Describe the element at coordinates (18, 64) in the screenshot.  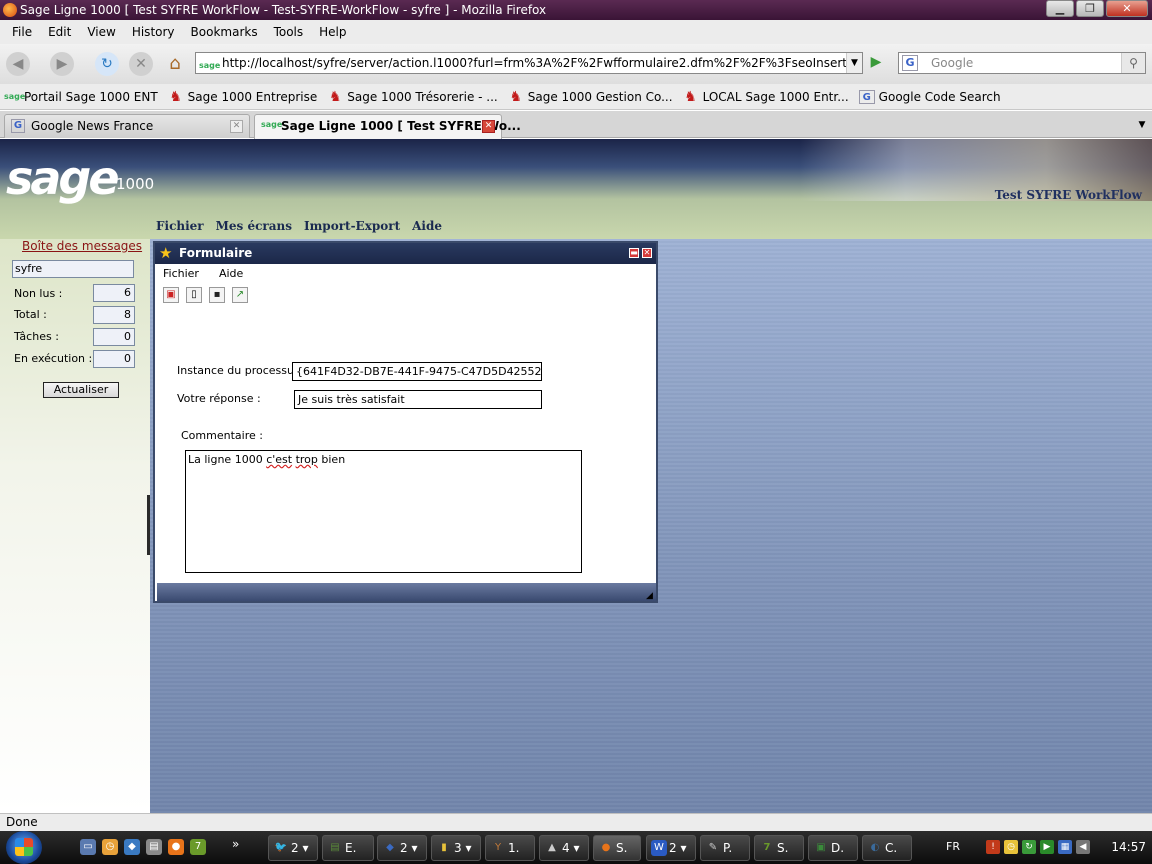
I see `back-icon: ◀` at that location.